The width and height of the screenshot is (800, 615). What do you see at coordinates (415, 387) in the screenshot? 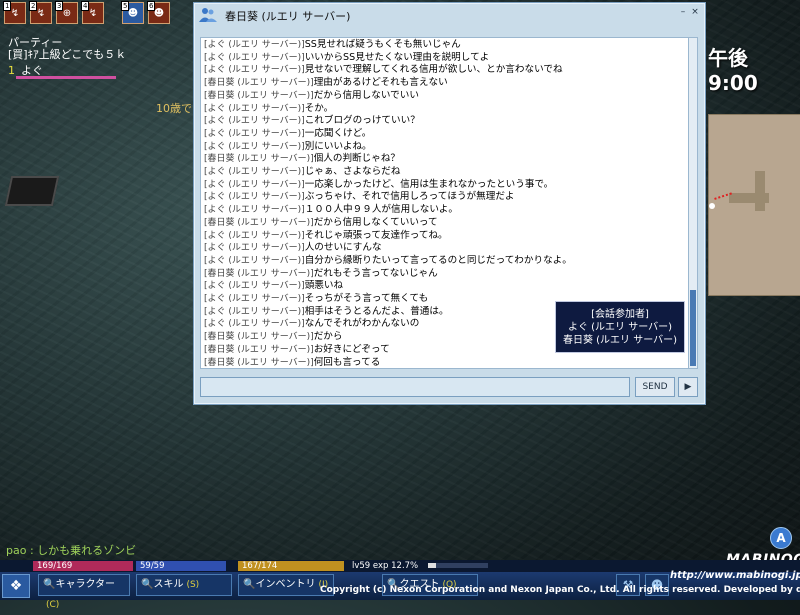
I see `chat-input` at bounding box center [415, 387].